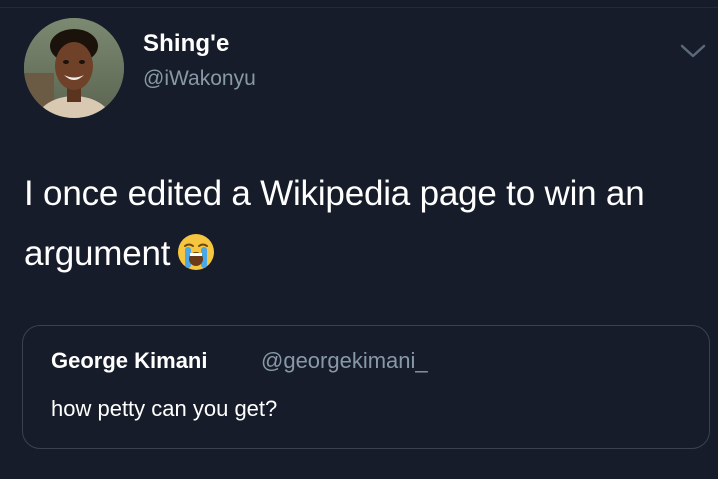 Image resolution: width=718 pixels, height=479 pixels. I want to click on user-handle: @iWakonyu, so click(199, 79).